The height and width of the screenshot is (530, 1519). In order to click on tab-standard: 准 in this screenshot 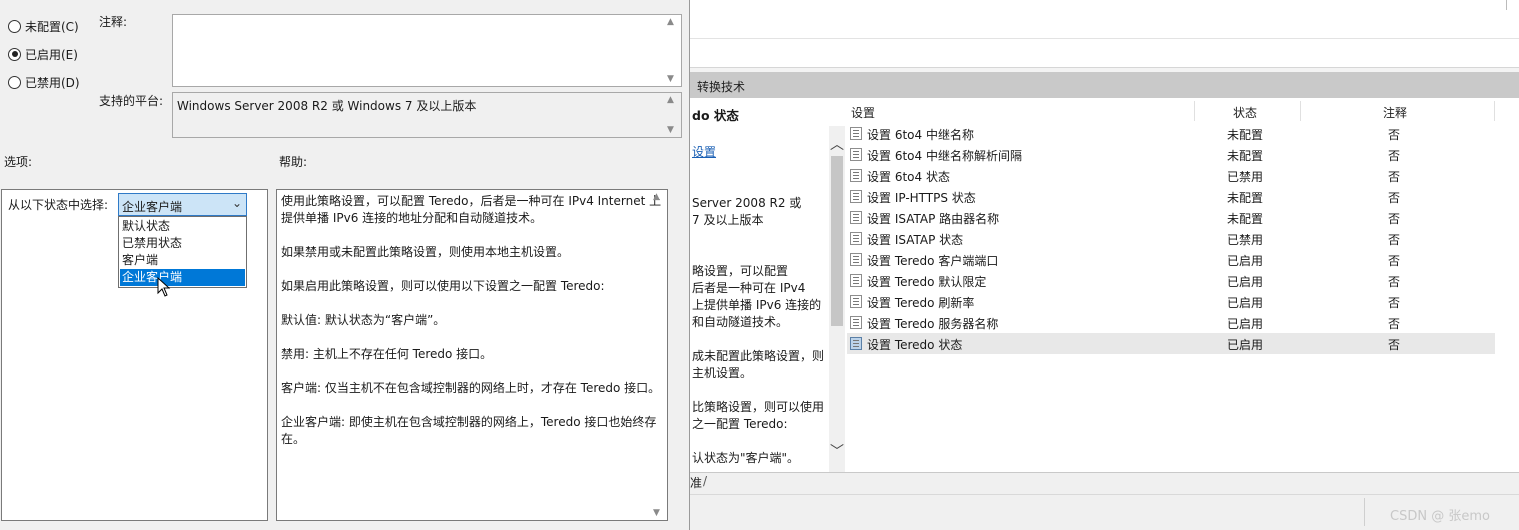, I will do `click(696, 482)`.